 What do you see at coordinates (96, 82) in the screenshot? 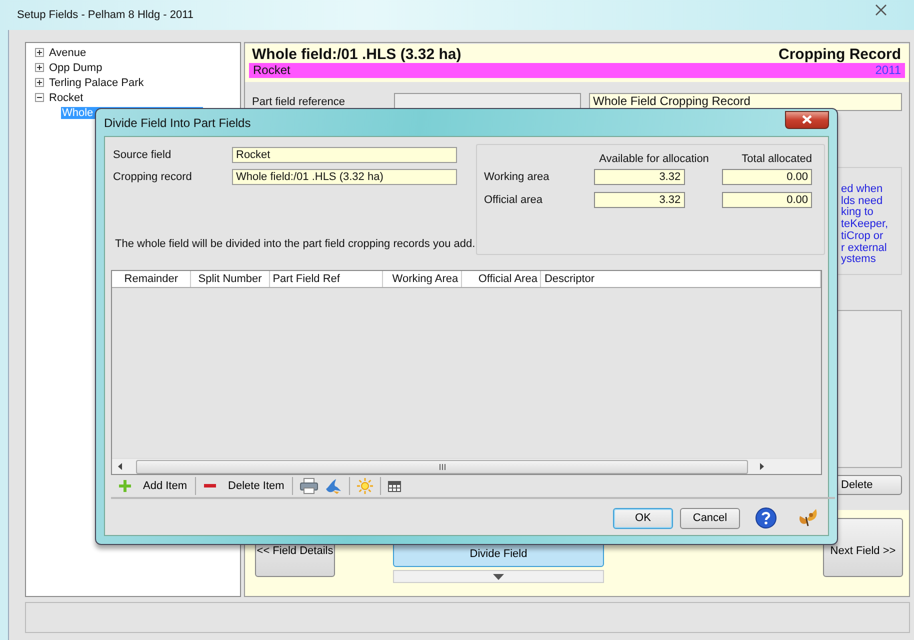
I see `tree-item: Terling Palace Park` at bounding box center [96, 82].